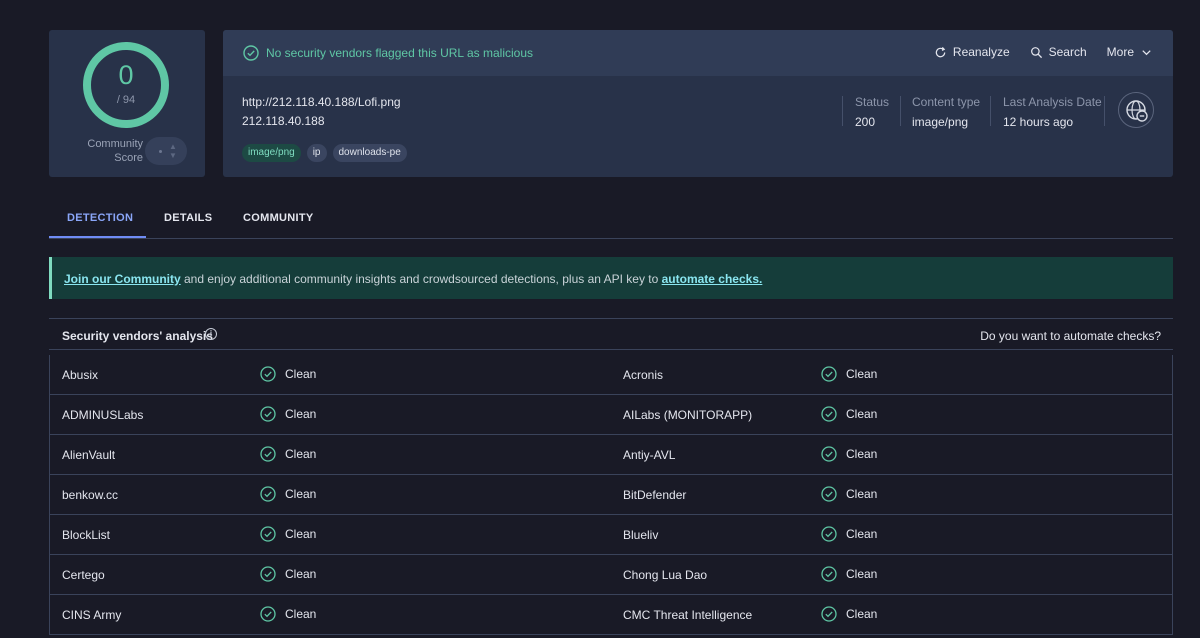  I want to click on automate-checks-prompt: Do you want to automate checks?, so click(1070, 336).